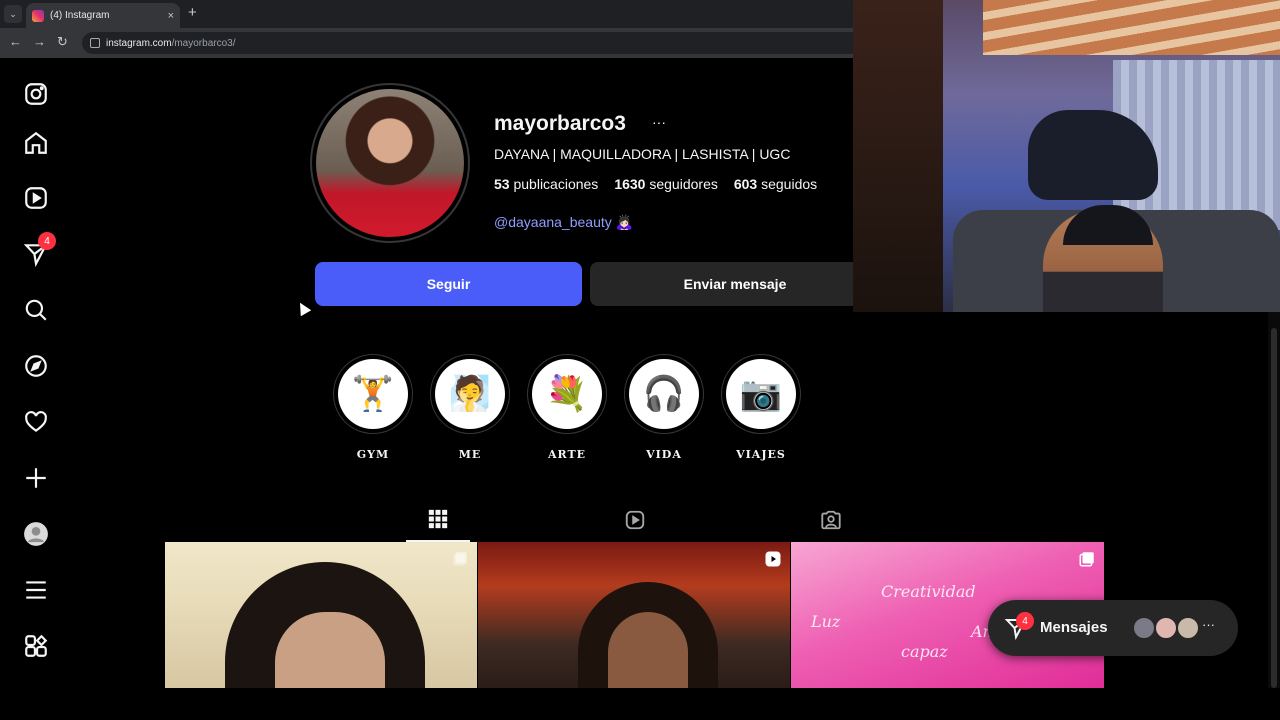 The width and height of the screenshot is (1280, 720). Describe the element at coordinates (556, 184) in the screenshot. I see `stat-posts-label: publicaciones` at that location.